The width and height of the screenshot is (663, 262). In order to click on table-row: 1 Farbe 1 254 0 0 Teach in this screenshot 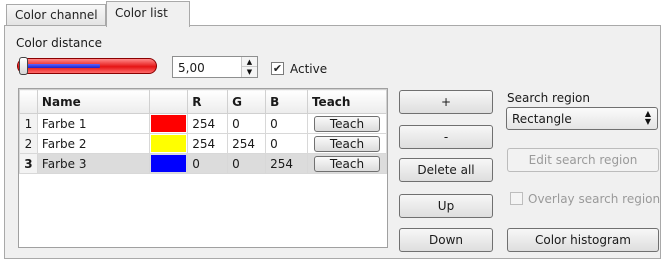, I will do `click(203, 123)`.